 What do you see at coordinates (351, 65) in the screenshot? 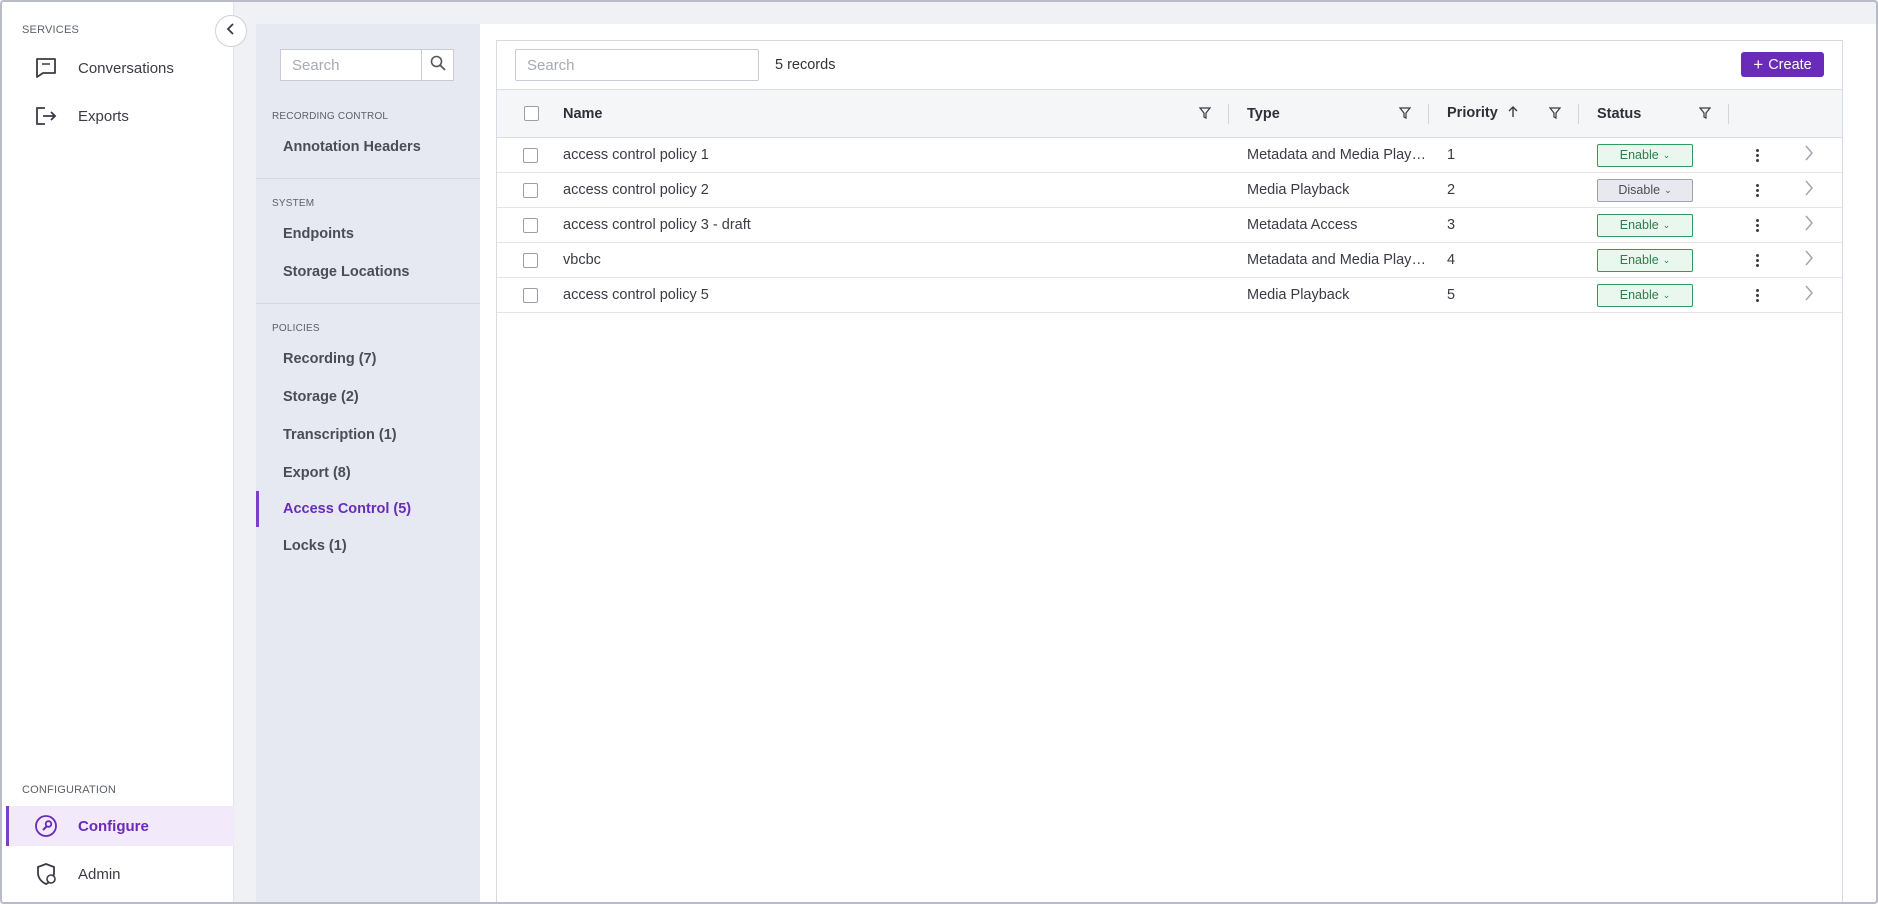
I see `subnav-search-input` at bounding box center [351, 65].